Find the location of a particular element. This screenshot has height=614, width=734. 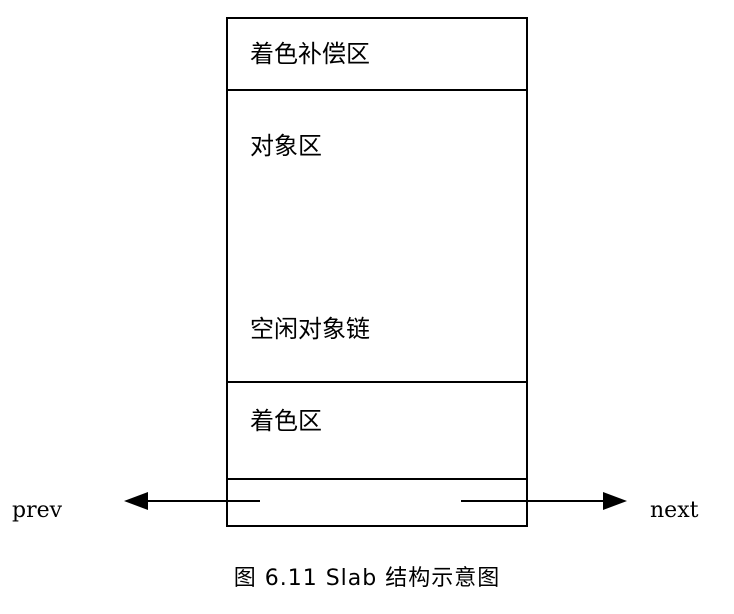

divider-before-list-node is located at coordinates (377, 479).